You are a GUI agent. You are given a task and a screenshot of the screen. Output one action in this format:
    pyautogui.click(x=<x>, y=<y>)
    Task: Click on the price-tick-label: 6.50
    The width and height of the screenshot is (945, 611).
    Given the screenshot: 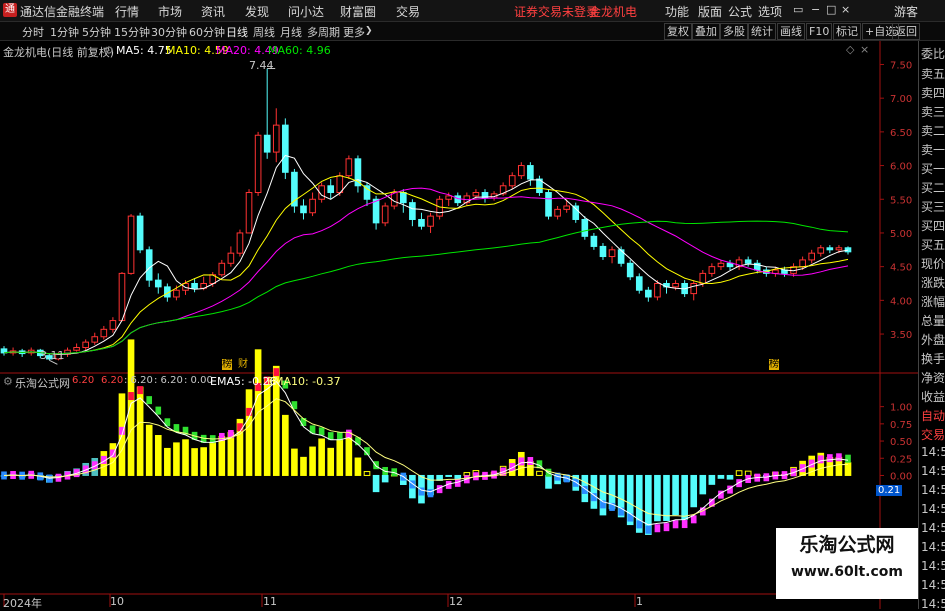 What is the action you would take?
    pyautogui.click(x=901, y=133)
    